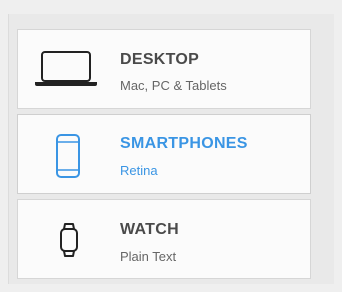  What do you see at coordinates (184, 143) in the screenshot?
I see `option-smartphones-title: SMARTPHONES` at bounding box center [184, 143].